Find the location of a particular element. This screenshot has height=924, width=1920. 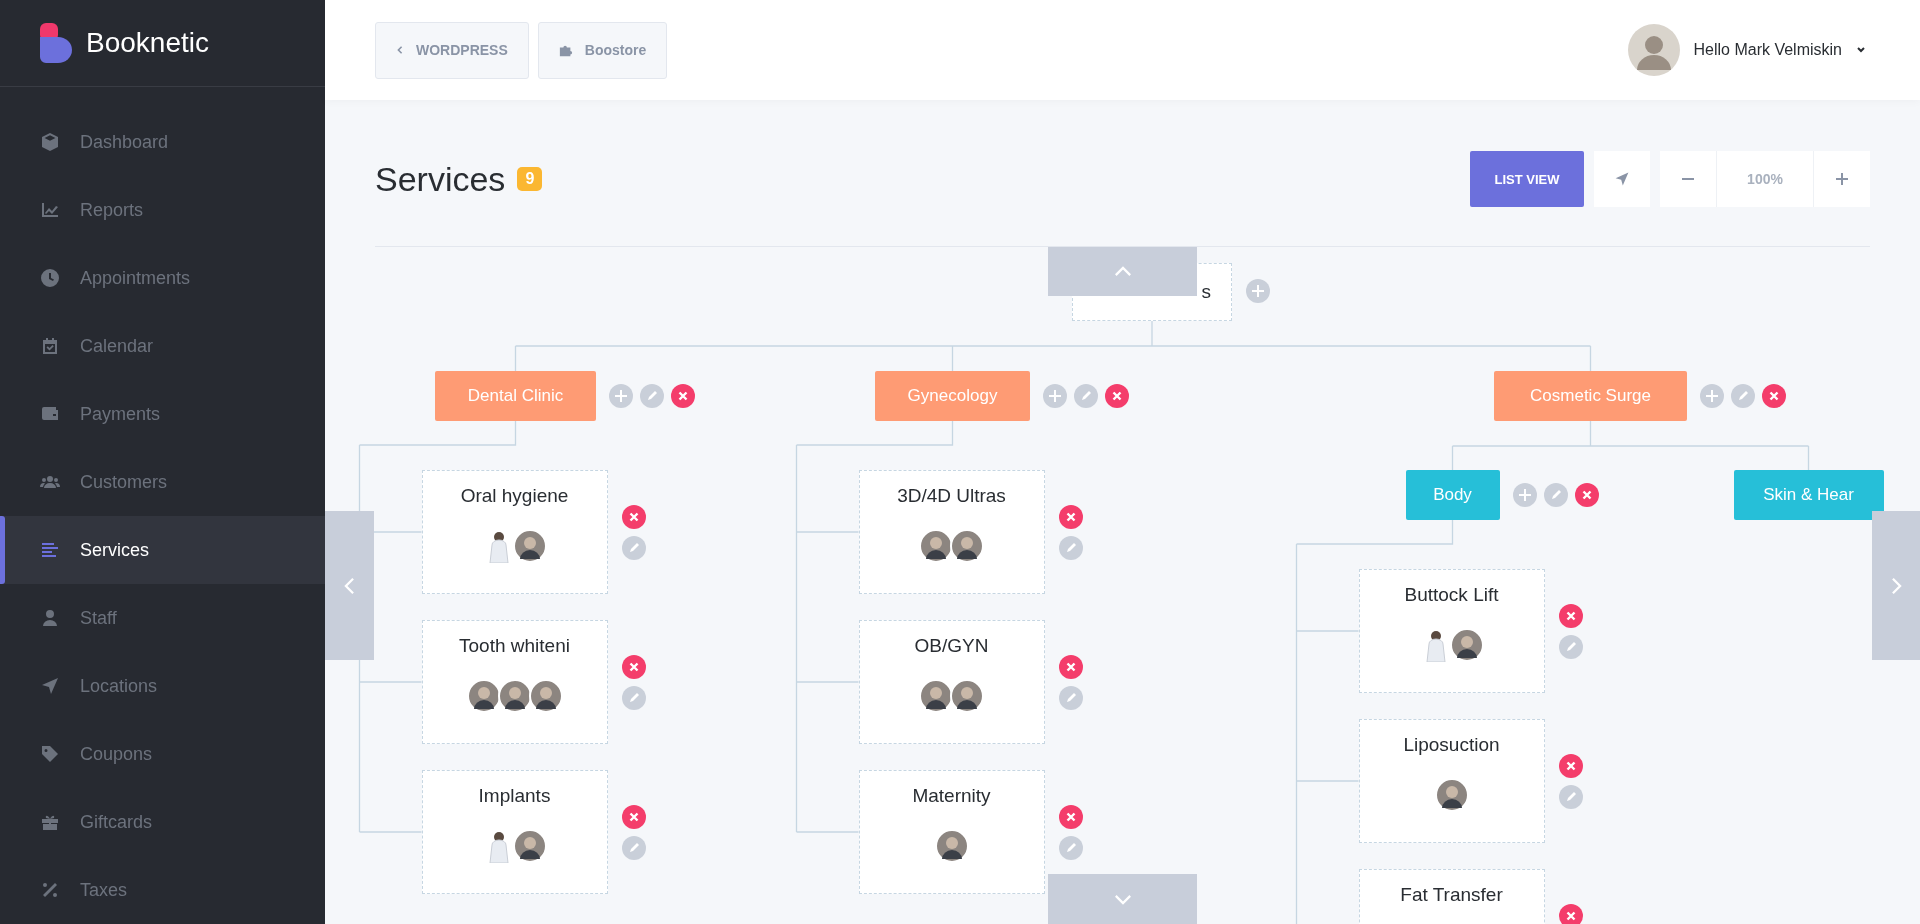

scroll-up-button is located at coordinates (1122, 271).